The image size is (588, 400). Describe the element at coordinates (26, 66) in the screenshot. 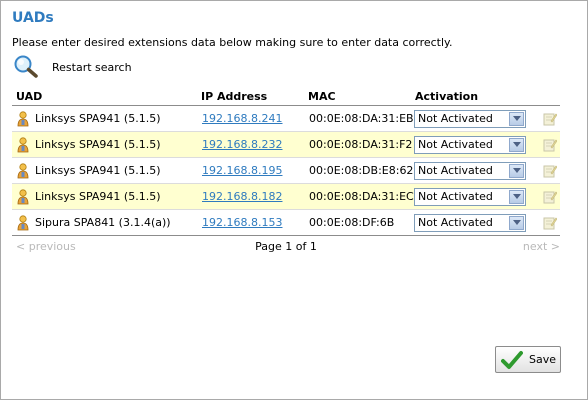

I see `magnifier-icon` at that location.